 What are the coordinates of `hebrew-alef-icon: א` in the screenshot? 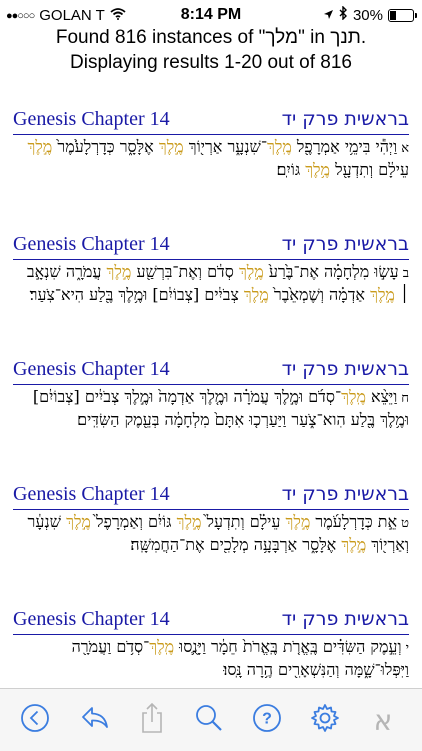 It's located at (383, 720).